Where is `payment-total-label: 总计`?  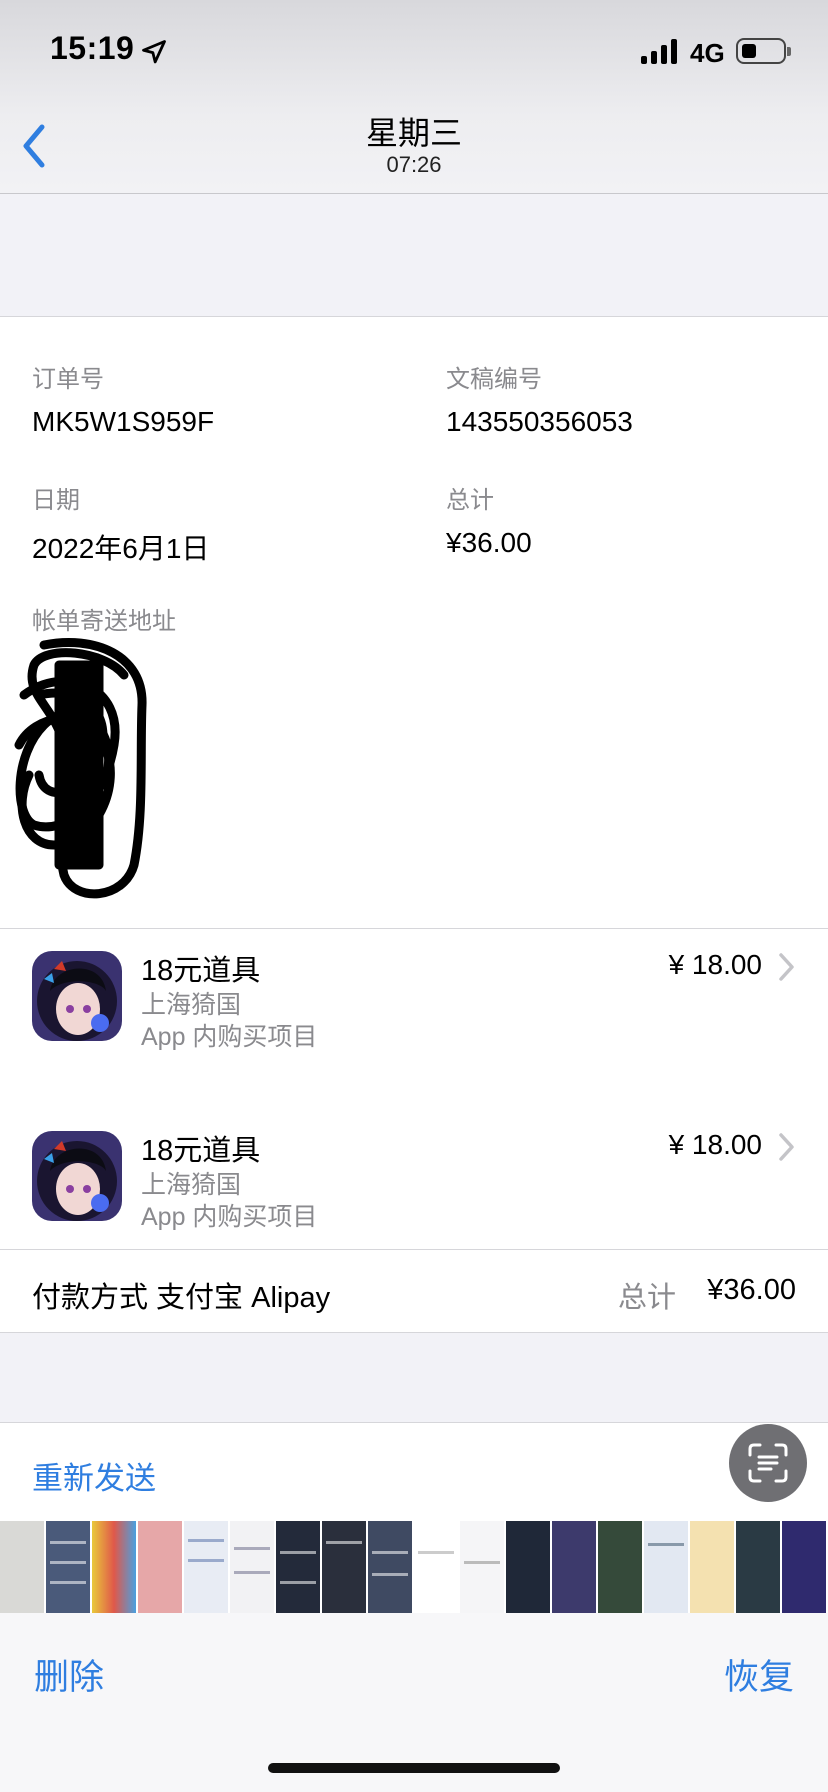 payment-total-label: 总计 is located at coordinates (646, 1298).